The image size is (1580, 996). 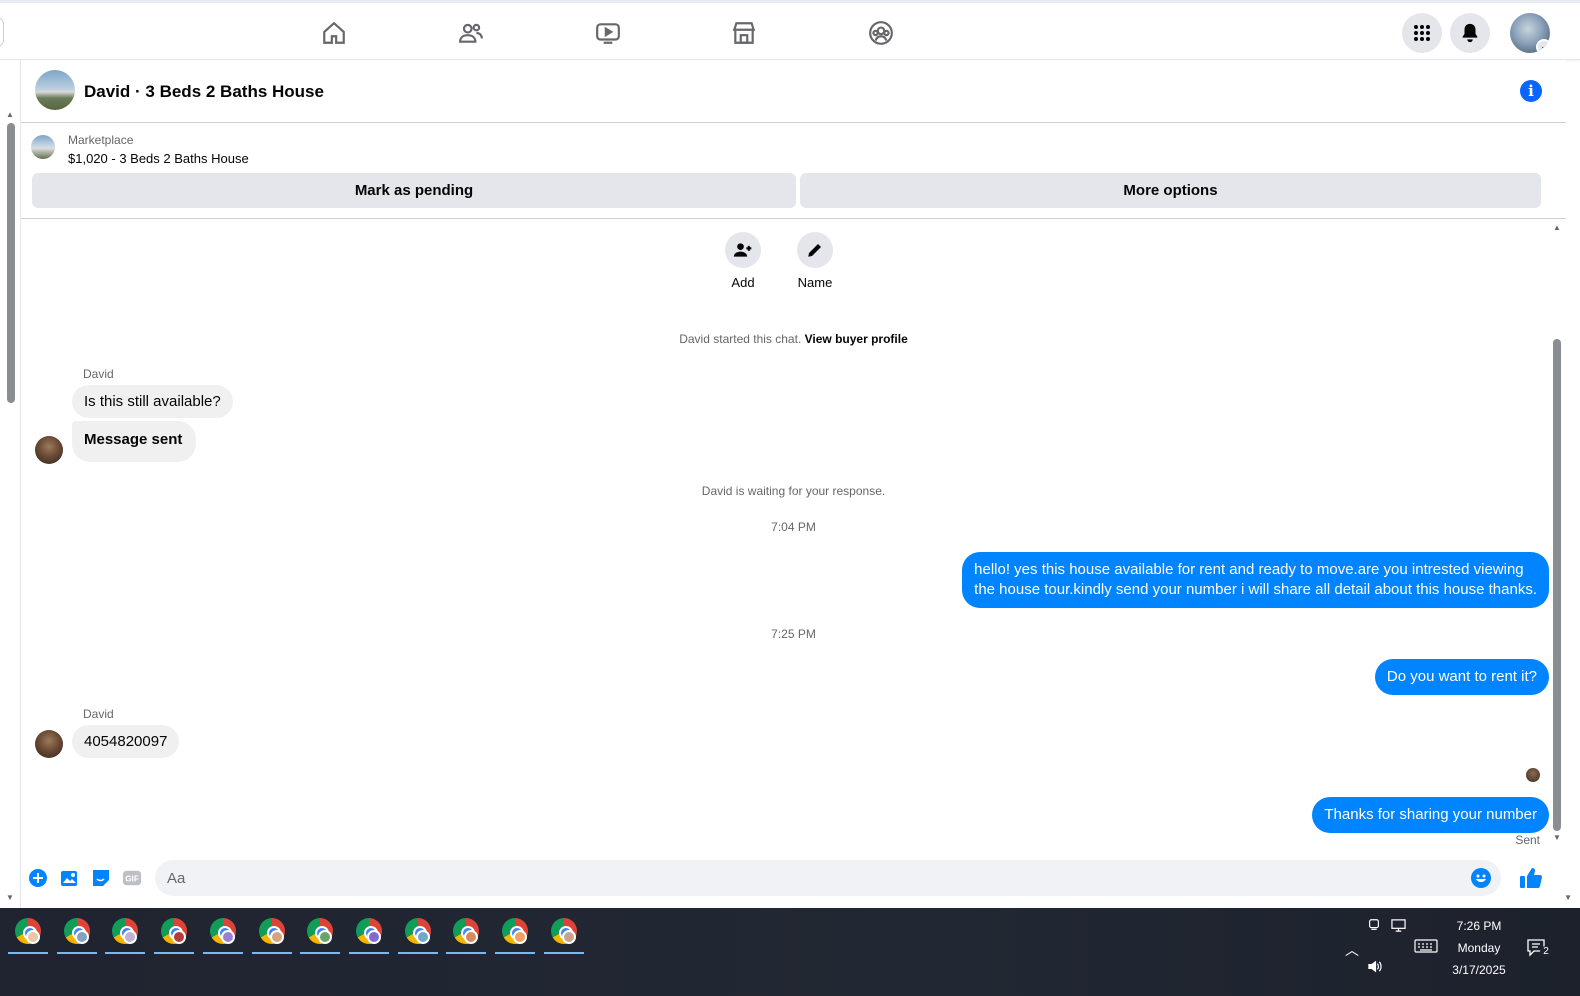 What do you see at coordinates (134, 441) in the screenshot?
I see `incoming-message: Message sent` at bounding box center [134, 441].